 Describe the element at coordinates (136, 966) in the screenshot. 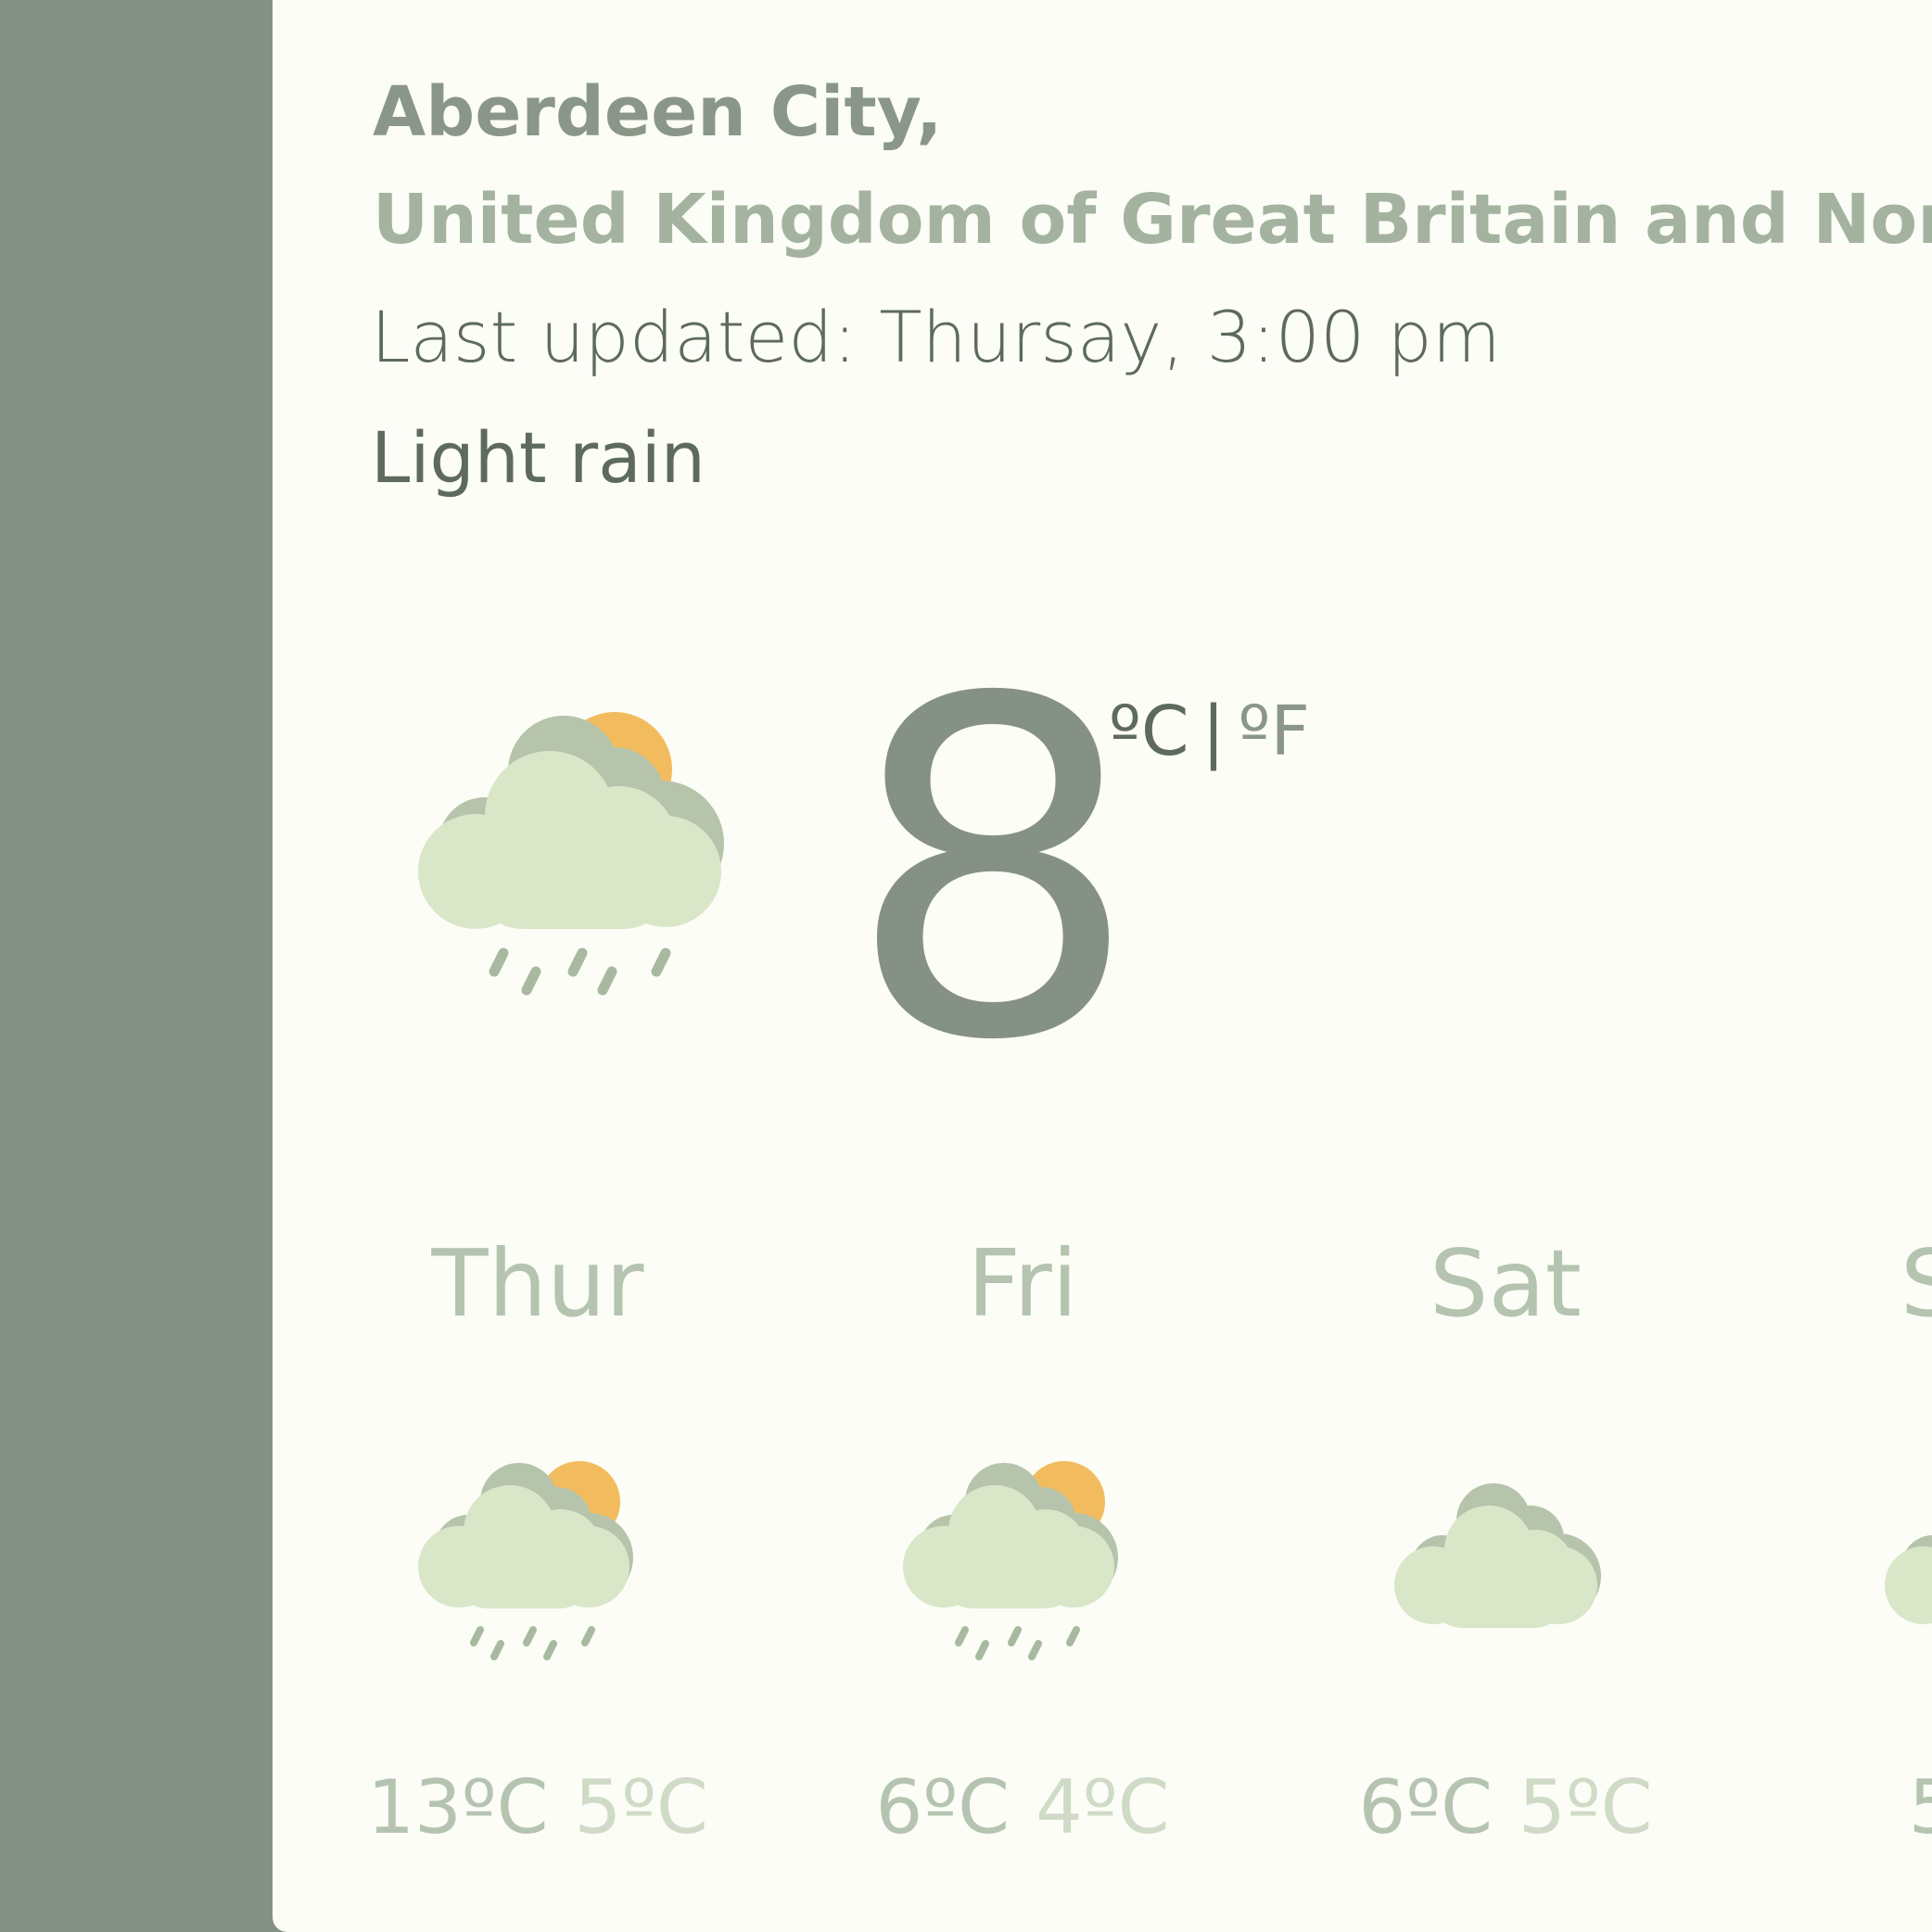

I see `sidebar` at that location.